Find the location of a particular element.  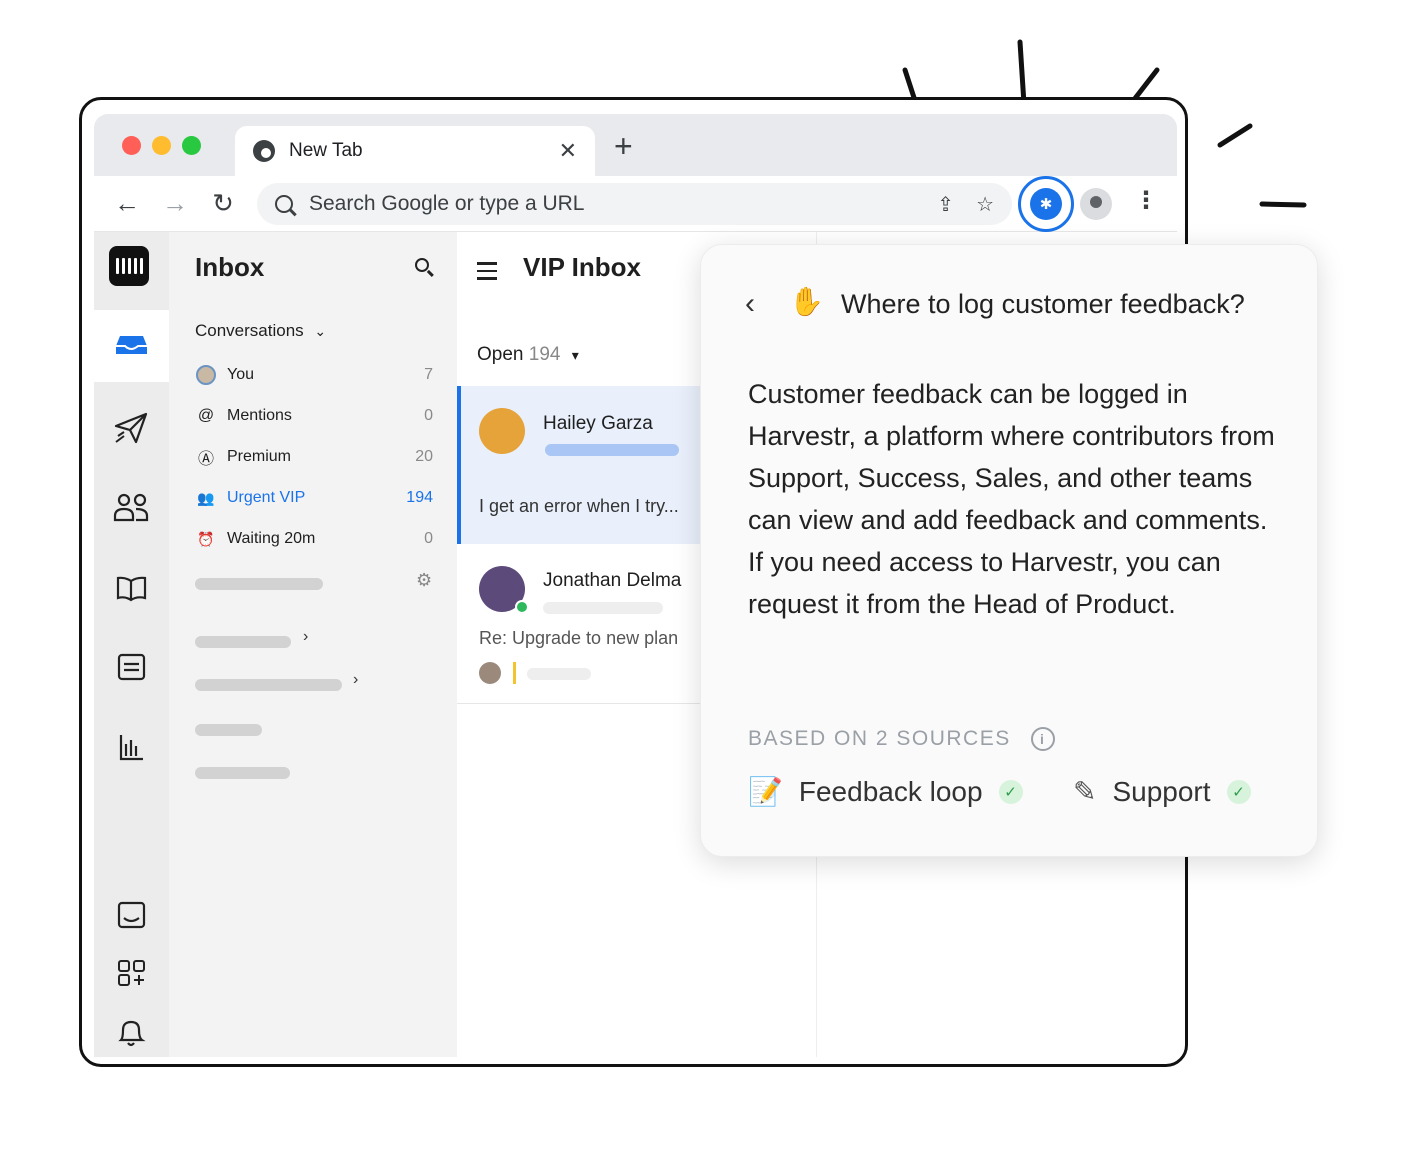

minimize-window-button is located at coordinates (161, 145).